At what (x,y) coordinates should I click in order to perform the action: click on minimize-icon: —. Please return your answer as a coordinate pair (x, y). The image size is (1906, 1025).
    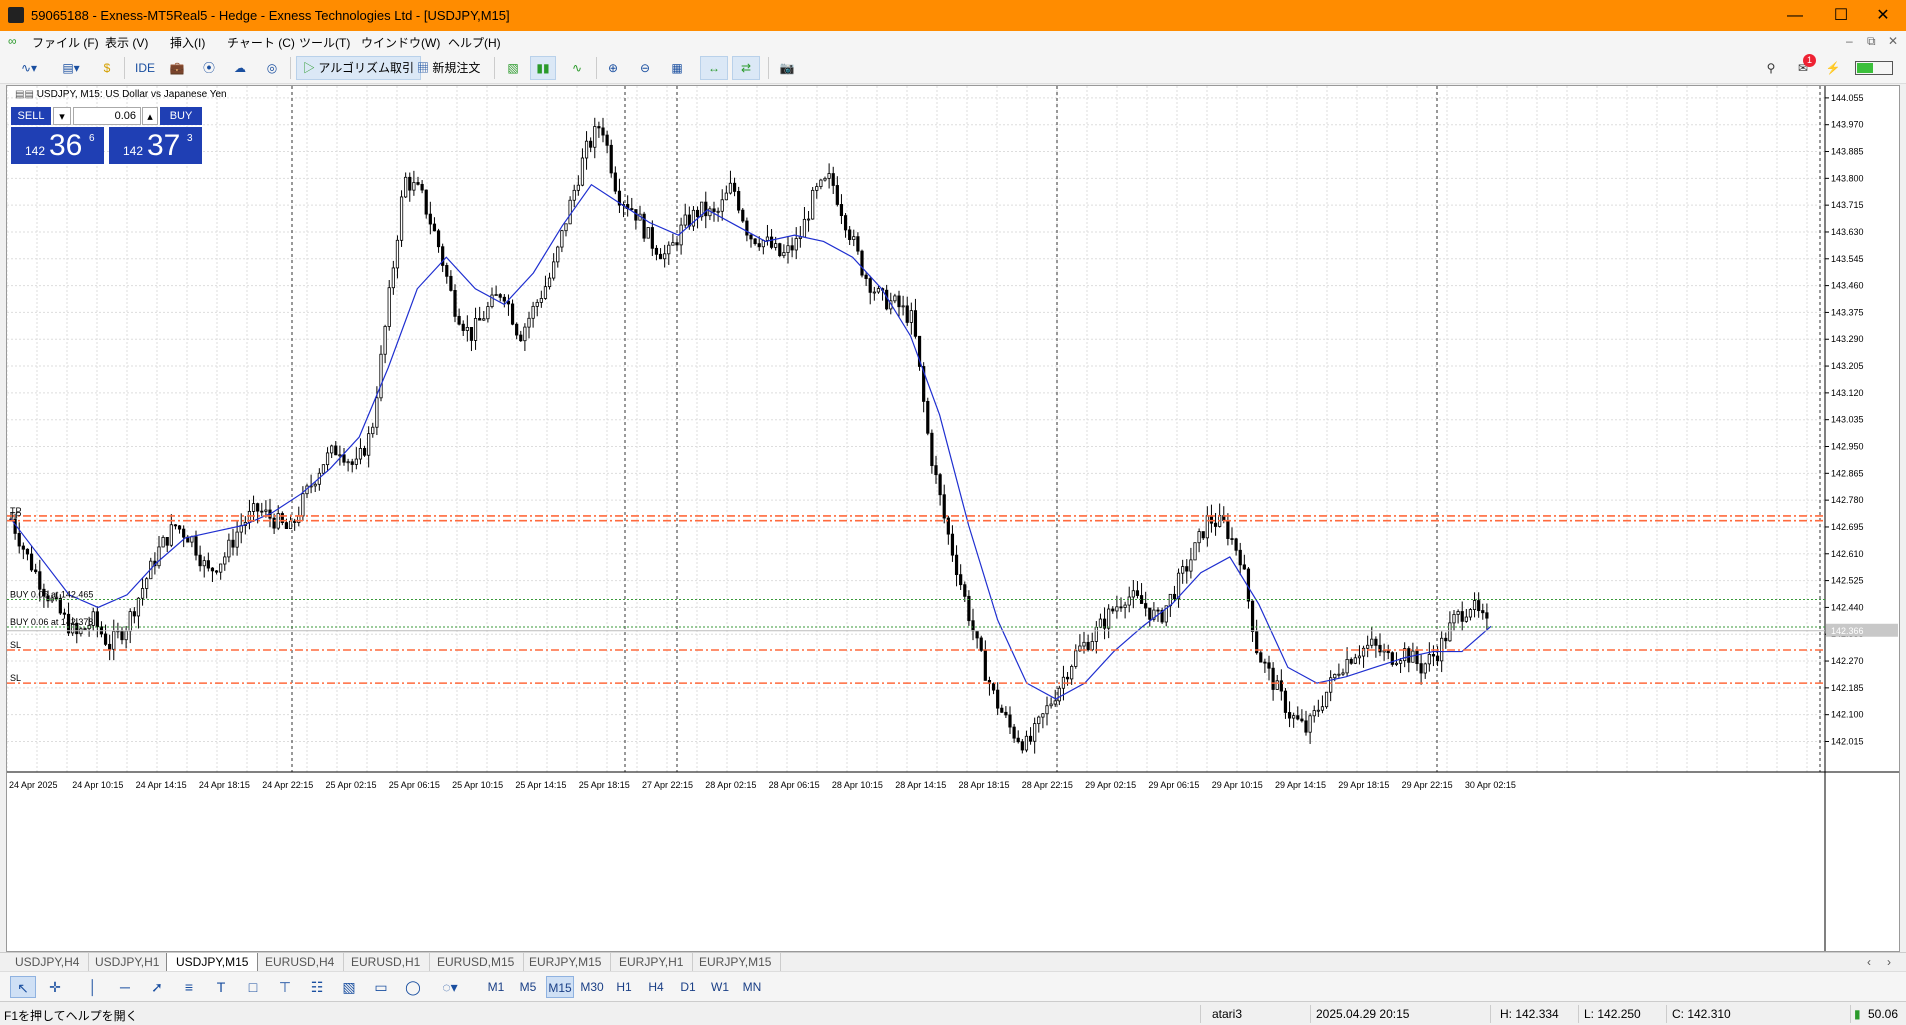
    Looking at the image, I should click on (1795, 15).